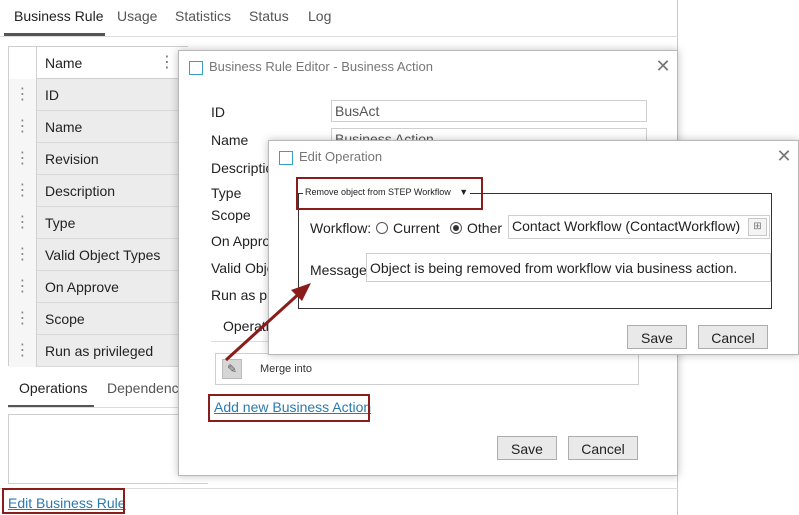 The image size is (799, 515). I want to click on arrow-shaft, so click(264, 325).